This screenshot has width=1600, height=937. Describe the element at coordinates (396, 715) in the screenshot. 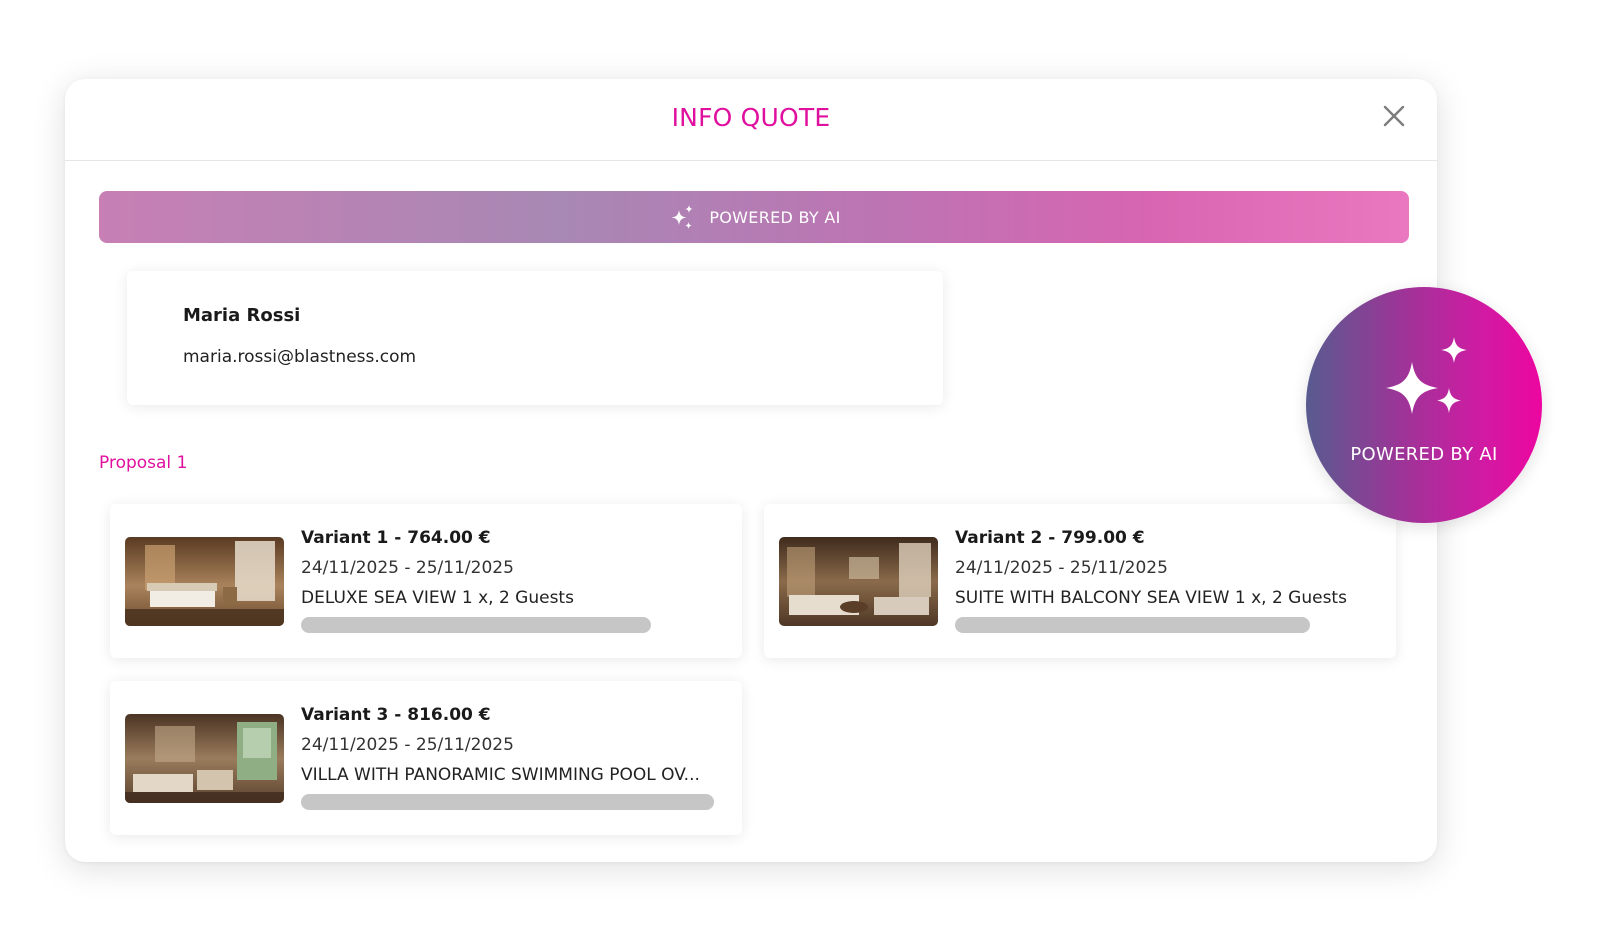

I see `variant-title: Variant 3 - 816.00 €` at that location.